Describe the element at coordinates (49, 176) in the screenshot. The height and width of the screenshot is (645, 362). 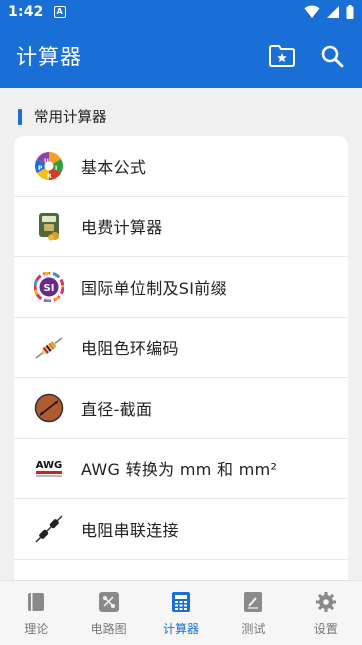
I see `svg-text: R` at that location.